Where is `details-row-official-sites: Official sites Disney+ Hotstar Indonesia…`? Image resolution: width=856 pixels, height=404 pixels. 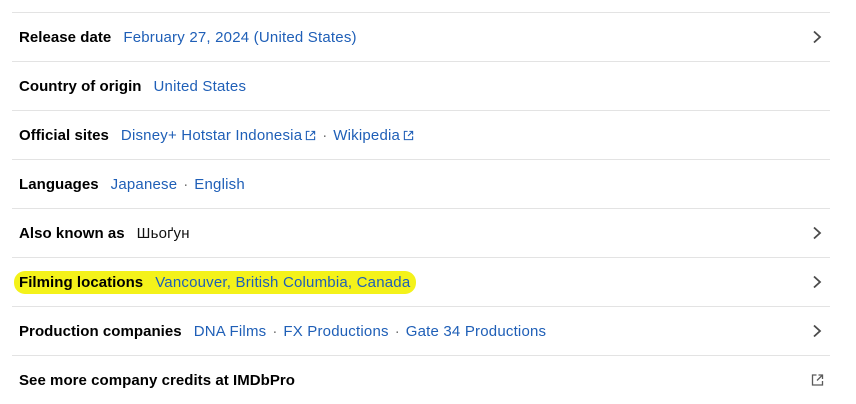 details-row-official-sites: Official sites Disney+ Hotstar Indonesia… is located at coordinates (421, 134).